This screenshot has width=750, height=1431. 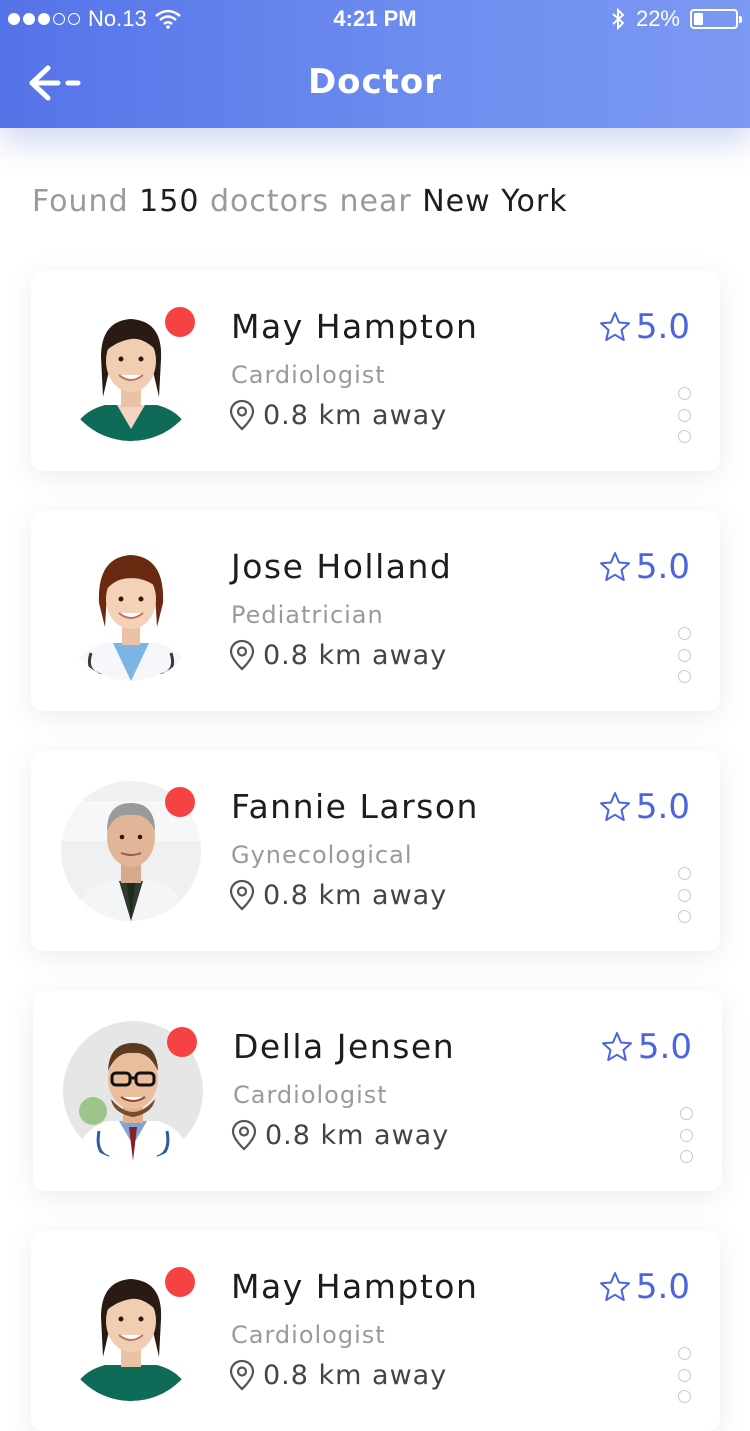 I want to click on status-bar: No.13 4:21 PM 22%, so click(x=375, y=19).